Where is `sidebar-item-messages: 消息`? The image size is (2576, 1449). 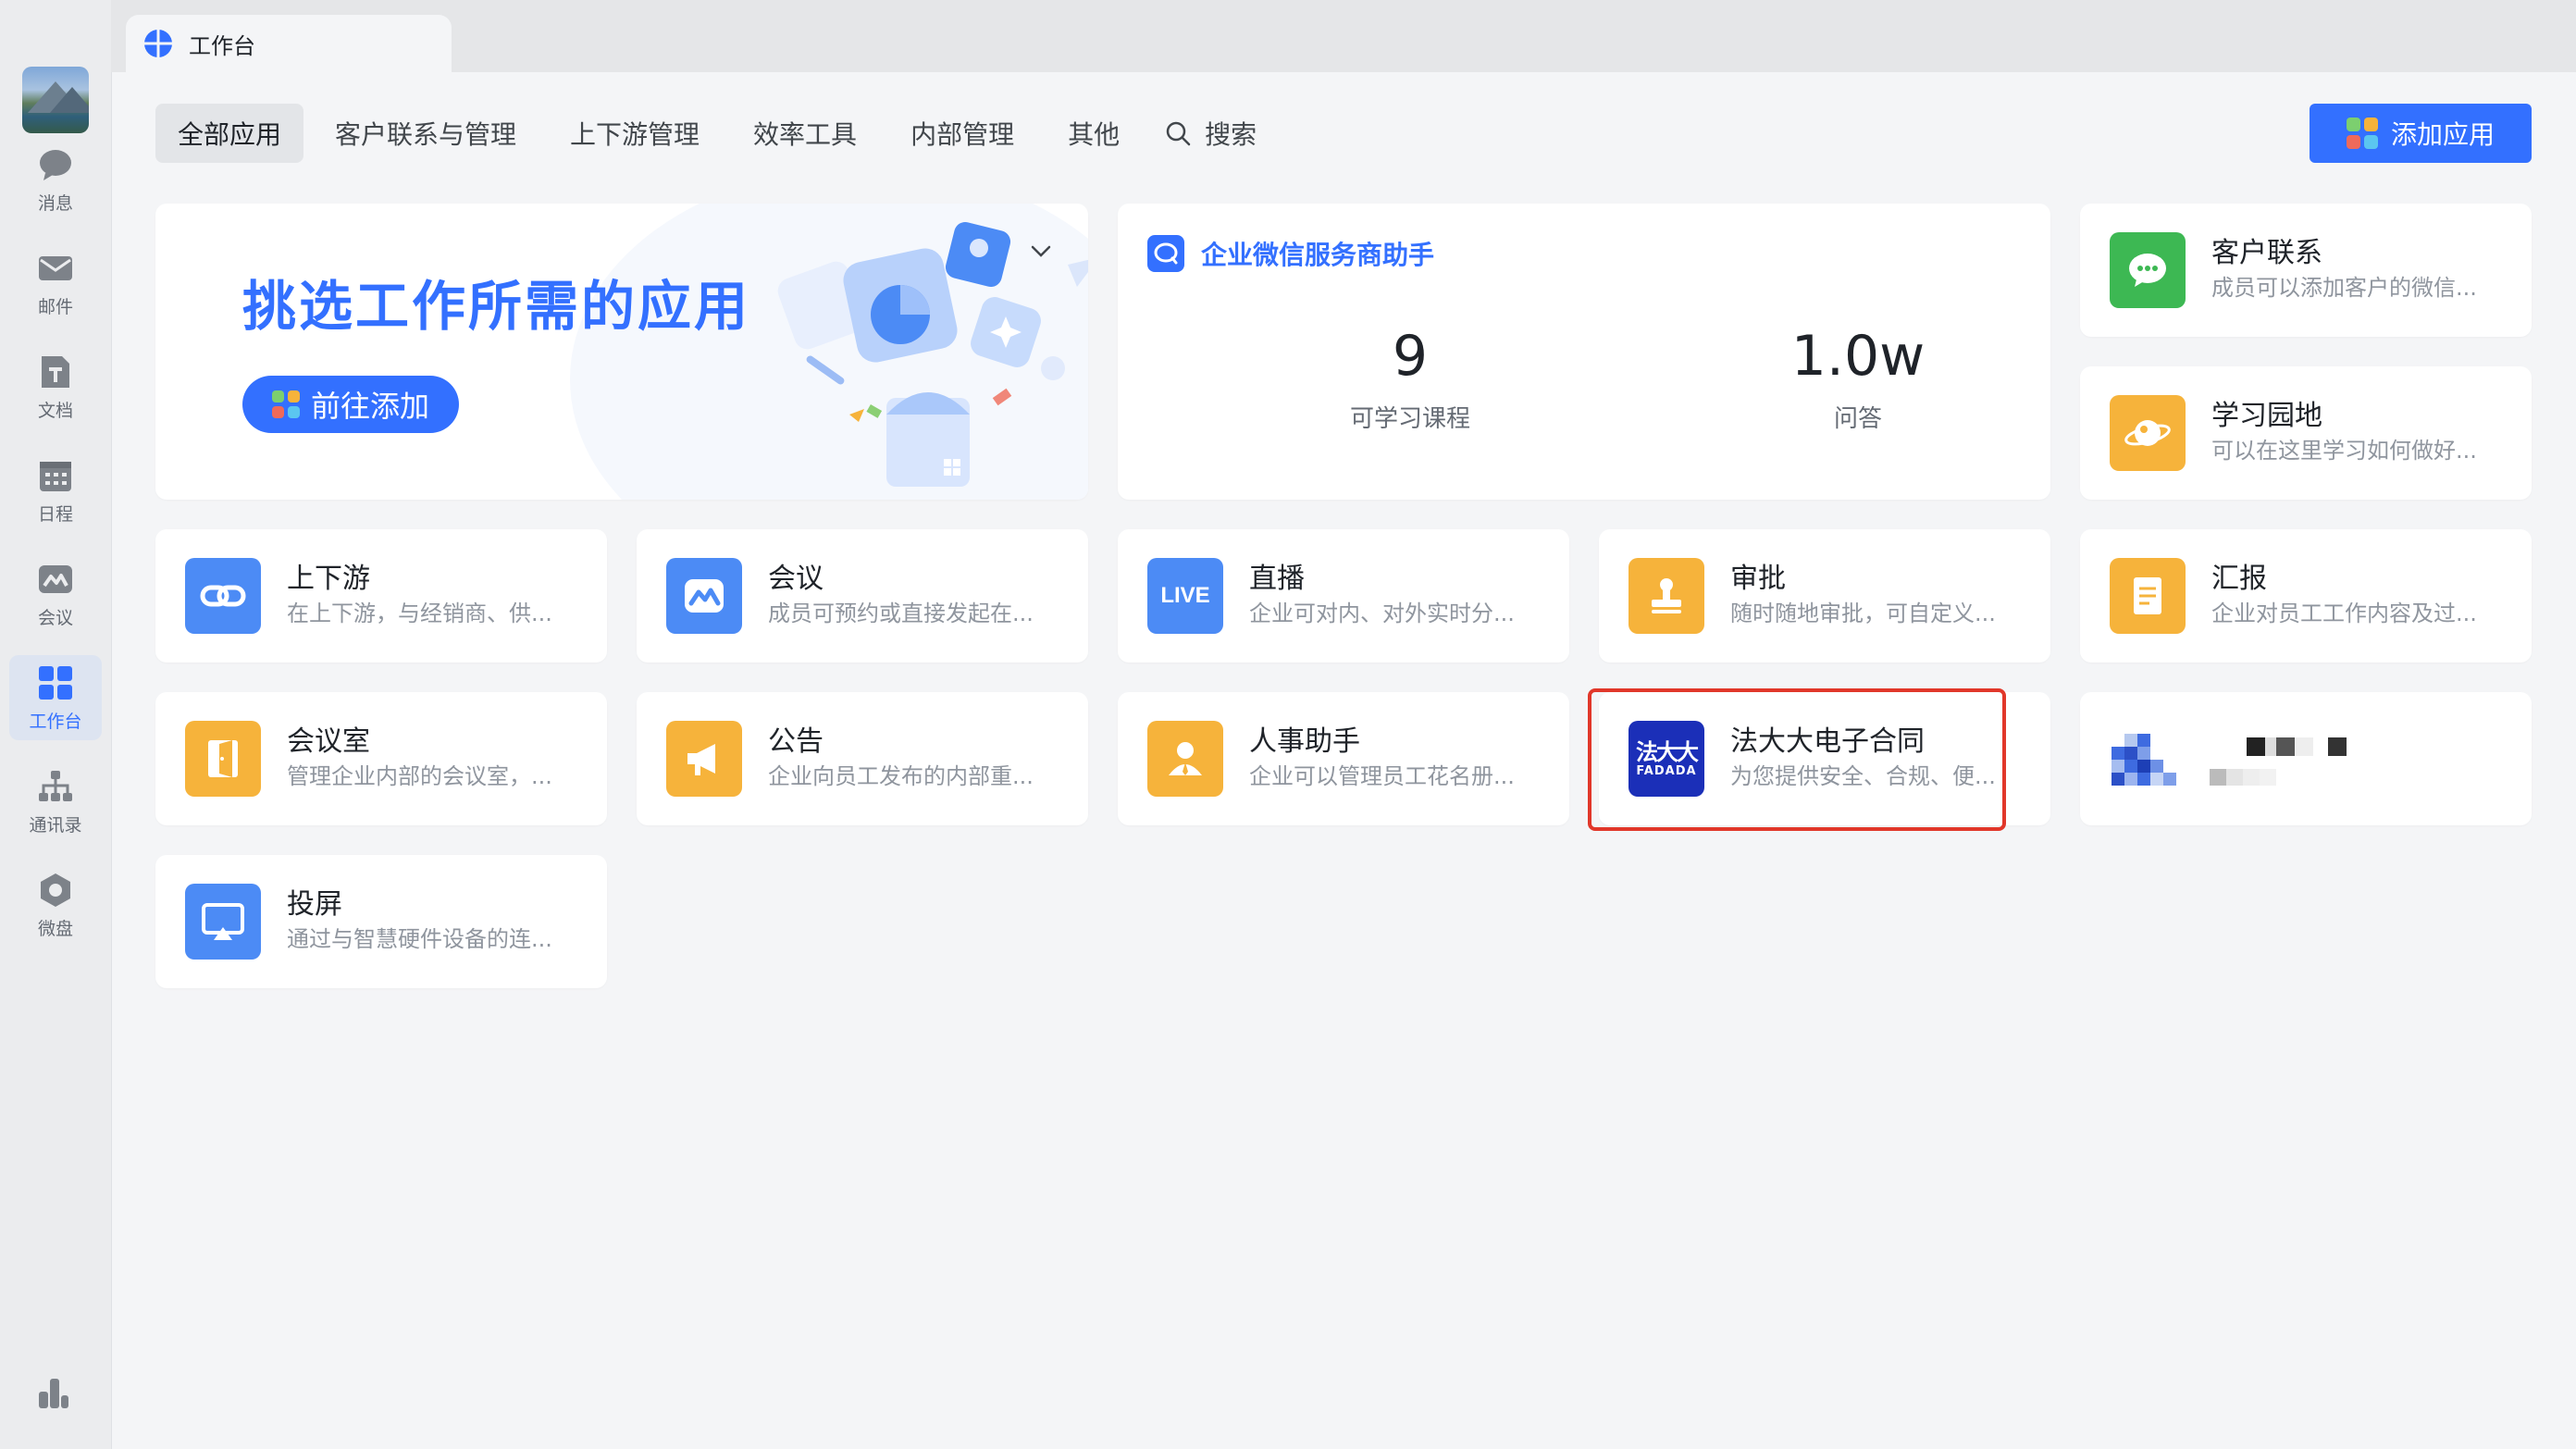
sidebar-item-messages: 消息 is located at coordinates (56, 180).